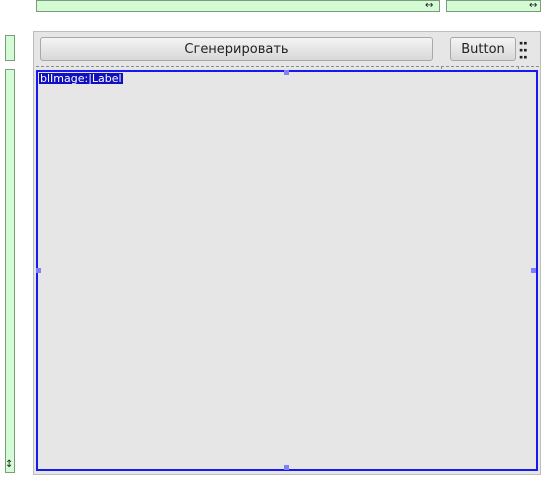 Image resolution: width=554 pixels, height=491 pixels. Describe the element at coordinates (38, 270) in the screenshot. I see `resize-handle-left` at that location.